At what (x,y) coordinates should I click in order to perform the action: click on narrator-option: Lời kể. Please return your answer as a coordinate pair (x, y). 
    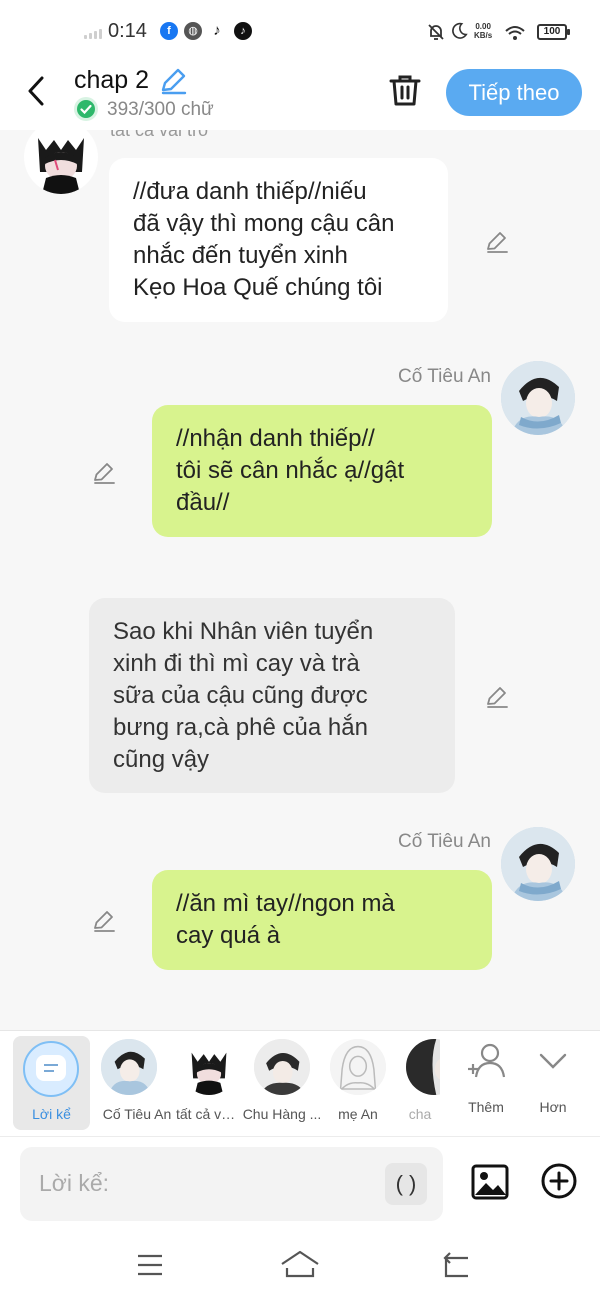
    Looking at the image, I should click on (51, 1083).